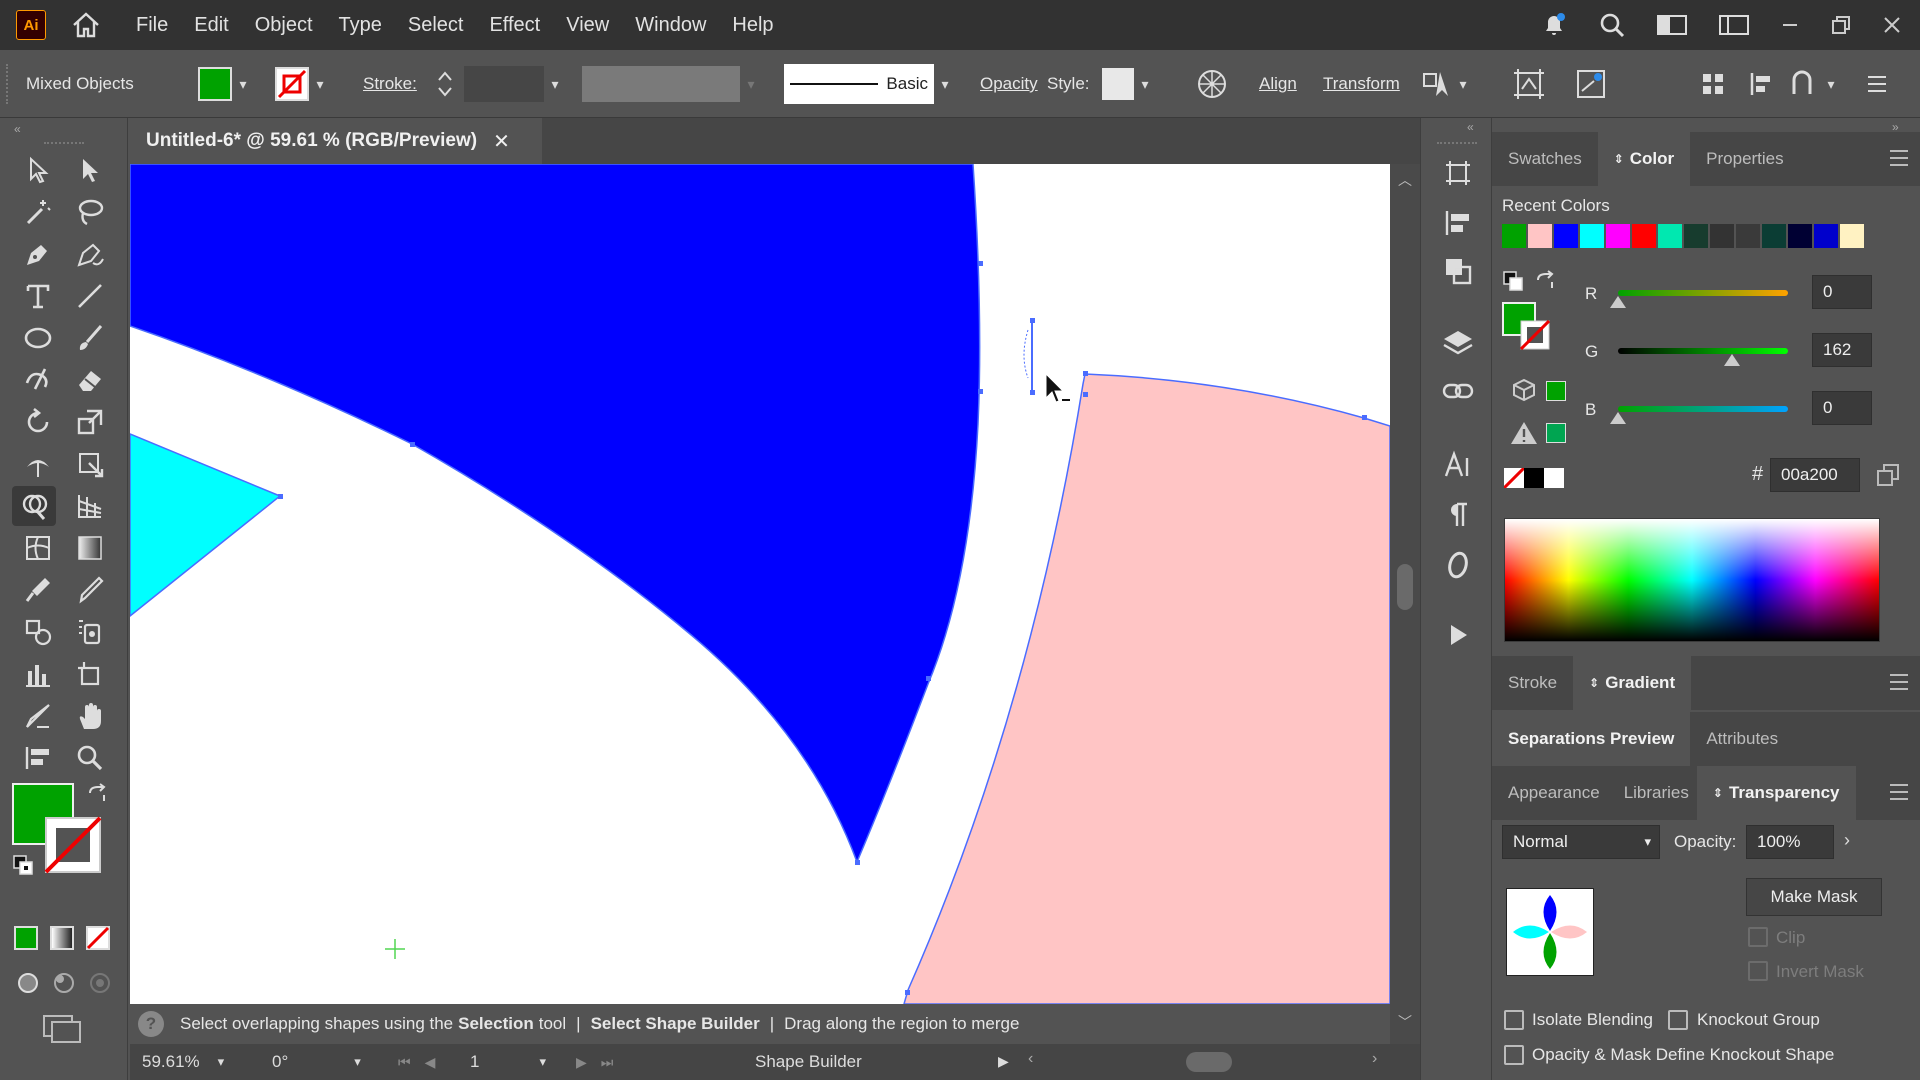 This screenshot has width=1920, height=1080. I want to click on transform-options-icon: ▾, so click(1447, 84).